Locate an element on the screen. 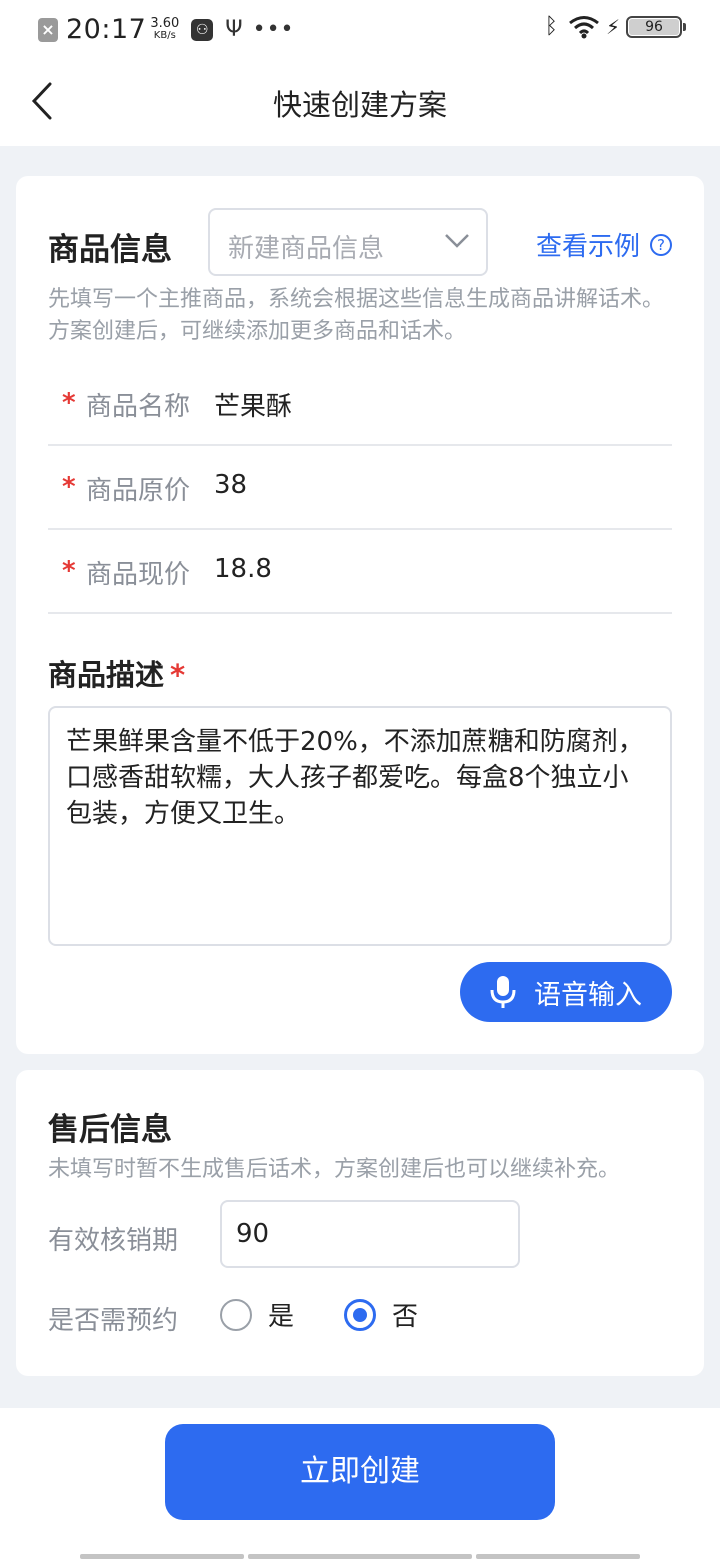 This screenshot has width=720, height=1560. after-sales-title: 售后信息 is located at coordinates (110, 1130).